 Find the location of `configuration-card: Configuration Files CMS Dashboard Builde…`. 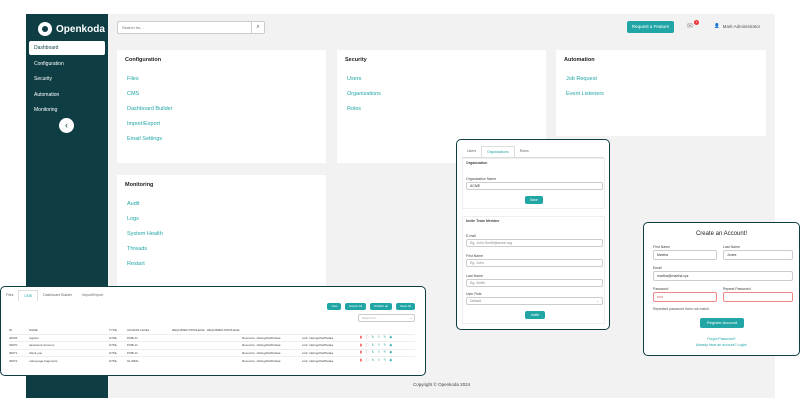

configuration-card: Configuration Files CMS Dashboard Builde… is located at coordinates (221, 106).